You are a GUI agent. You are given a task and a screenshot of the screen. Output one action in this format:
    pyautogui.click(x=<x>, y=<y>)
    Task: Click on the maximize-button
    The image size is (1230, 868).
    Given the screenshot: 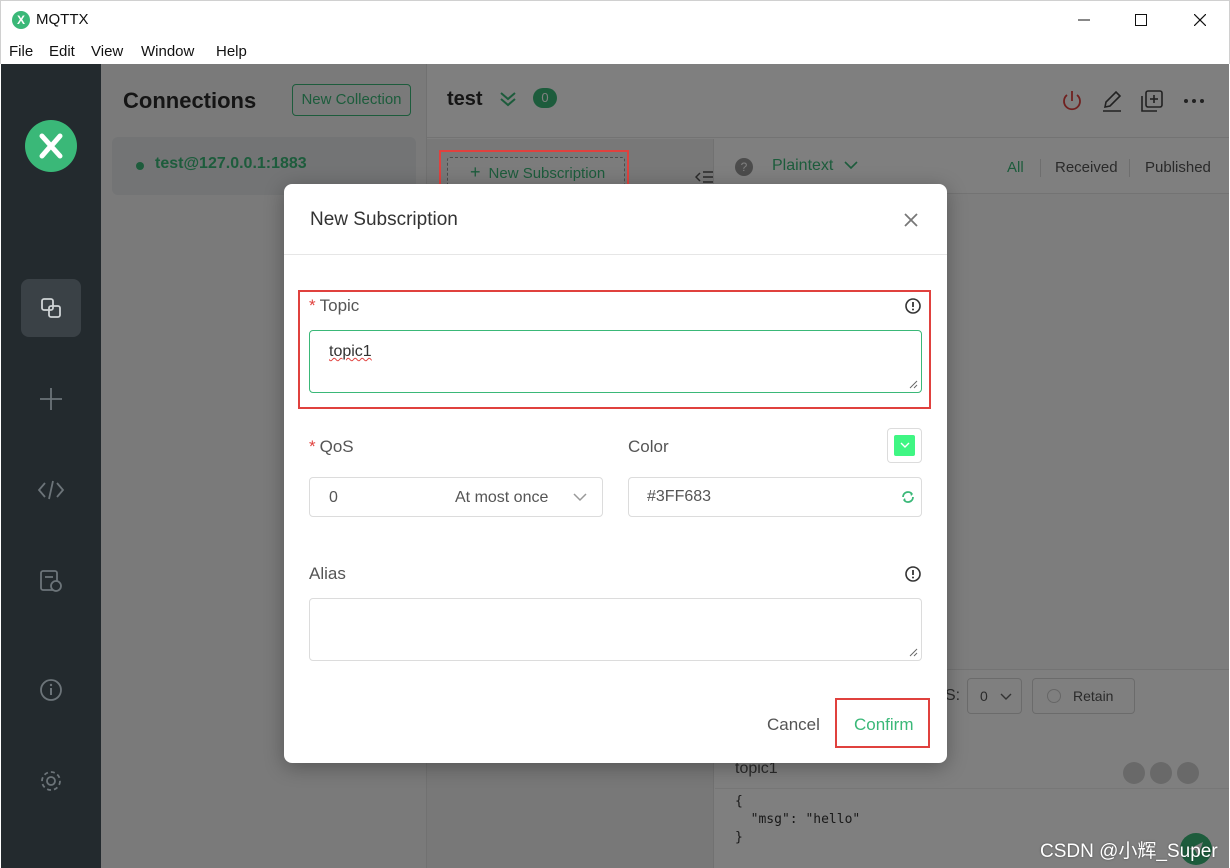 What is the action you would take?
    pyautogui.click(x=1141, y=20)
    